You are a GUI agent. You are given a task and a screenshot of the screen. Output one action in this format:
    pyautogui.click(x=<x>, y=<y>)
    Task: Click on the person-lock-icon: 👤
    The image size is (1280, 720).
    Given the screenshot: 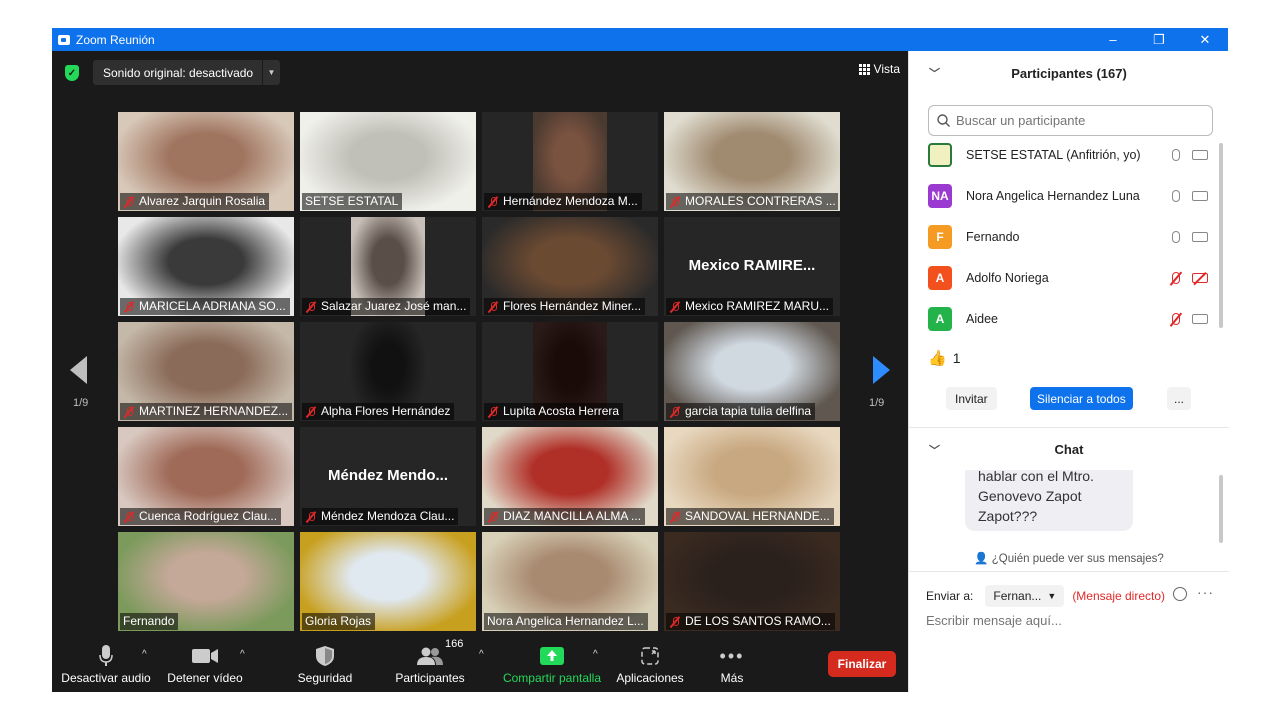 What is the action you would take?
    pyautogui.click(x=981, y=559)
    